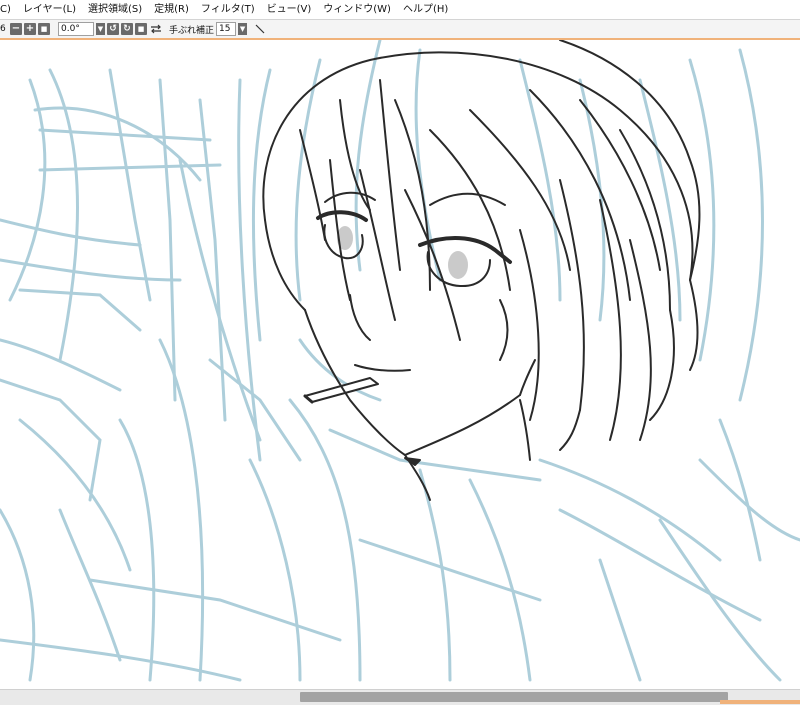 This screenshot has width=800, height=705. What do you see at coordinates (400, 30) in the screenshot?
I see `toolbar: 6 − + ■ 0.0° ▼ ↺ ↻ ■ 手ぶれ補正 15 ▼` at bounding box center [400, 30].